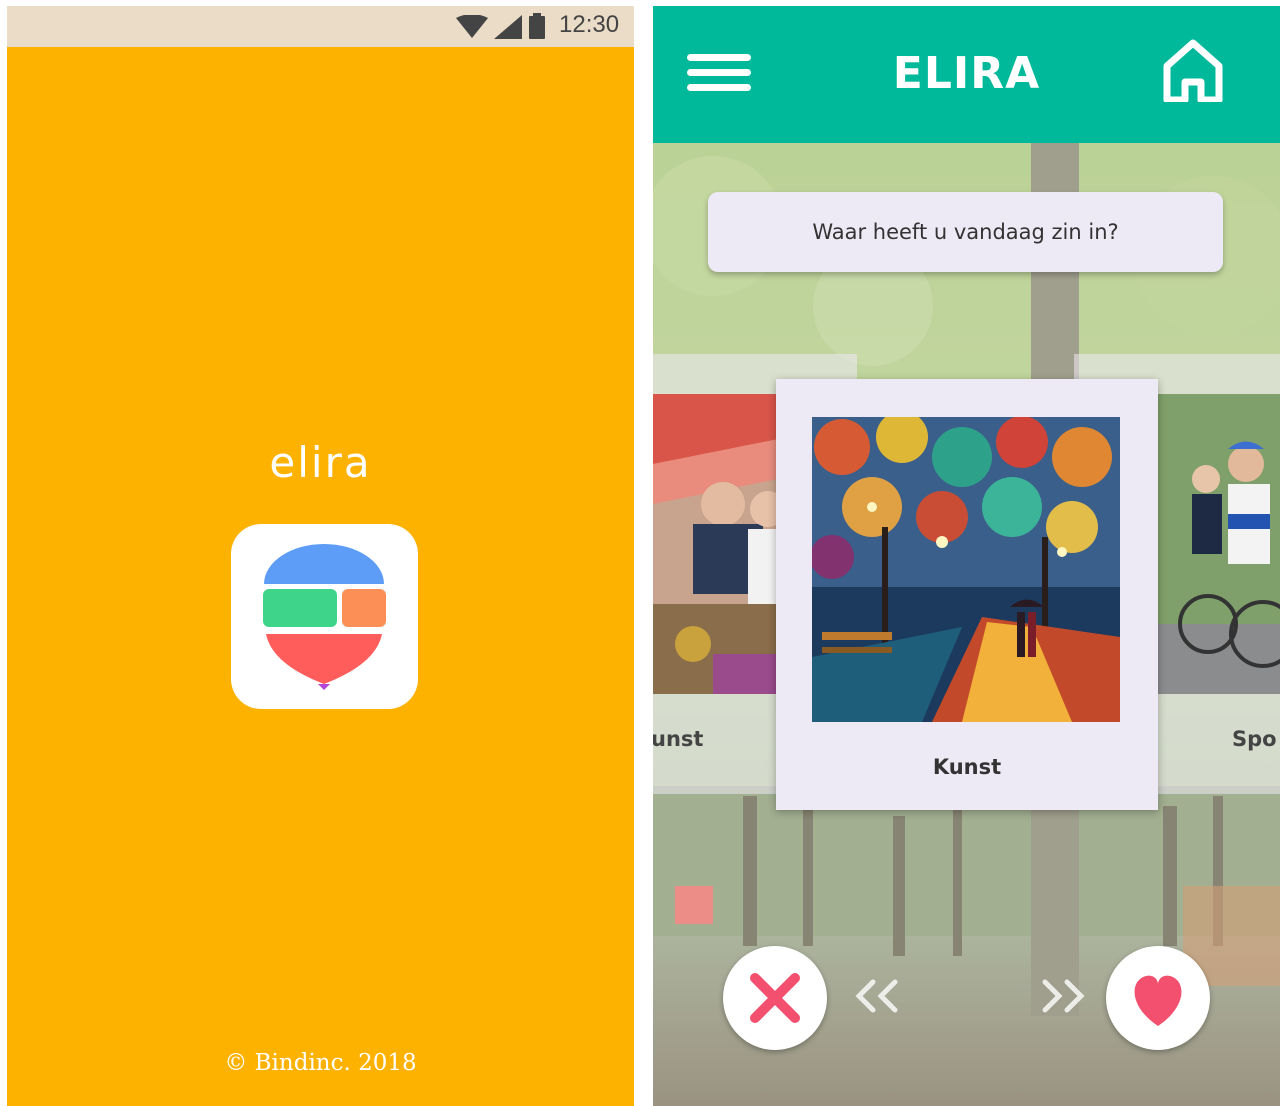  I want to click on swipe-right-hint-icon, so click(1063, 996).